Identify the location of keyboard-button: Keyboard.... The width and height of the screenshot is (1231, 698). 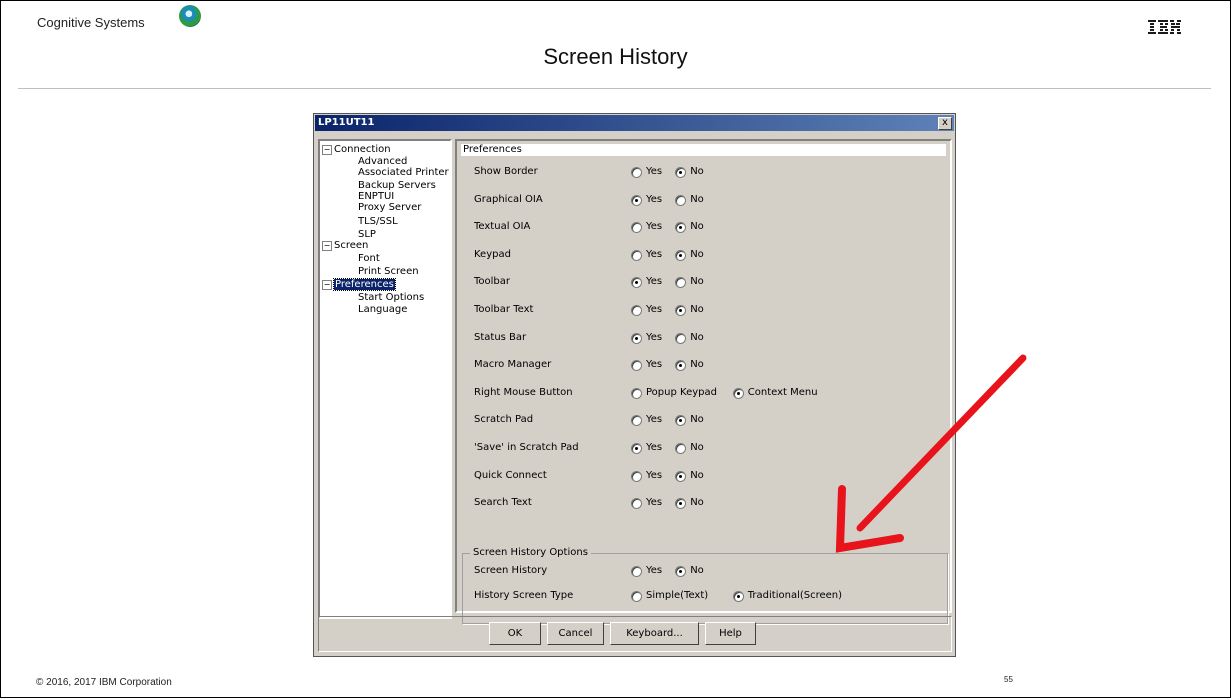
(654, 633).